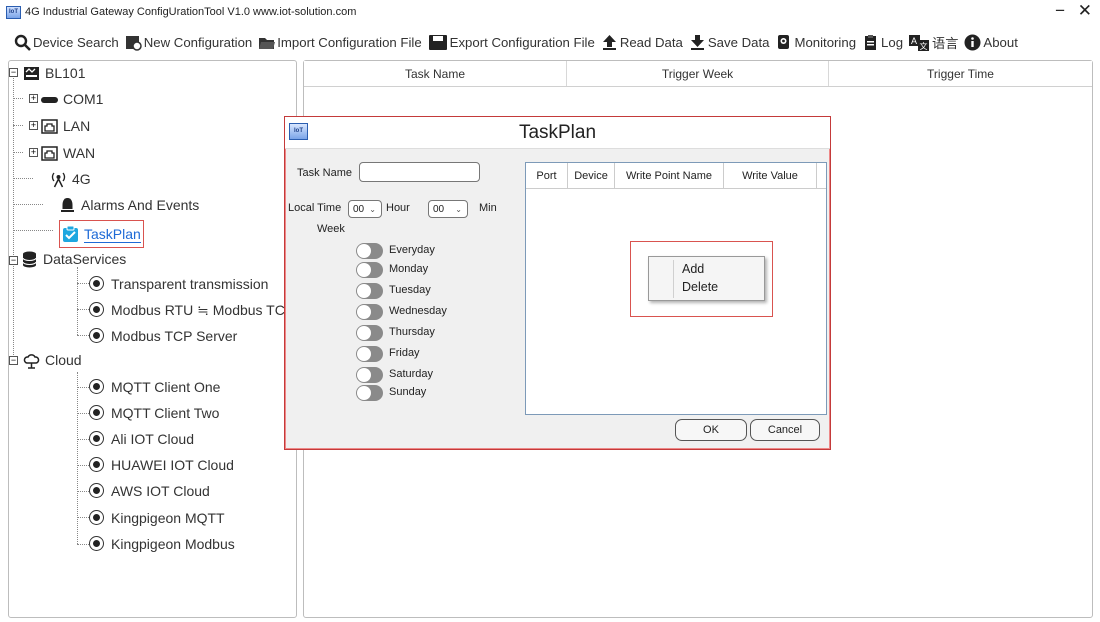  What do you see at coordinates (770, 175) in the screenshot?
I see `column-header-write-value: Write Value` at bounding box center [770, 175].